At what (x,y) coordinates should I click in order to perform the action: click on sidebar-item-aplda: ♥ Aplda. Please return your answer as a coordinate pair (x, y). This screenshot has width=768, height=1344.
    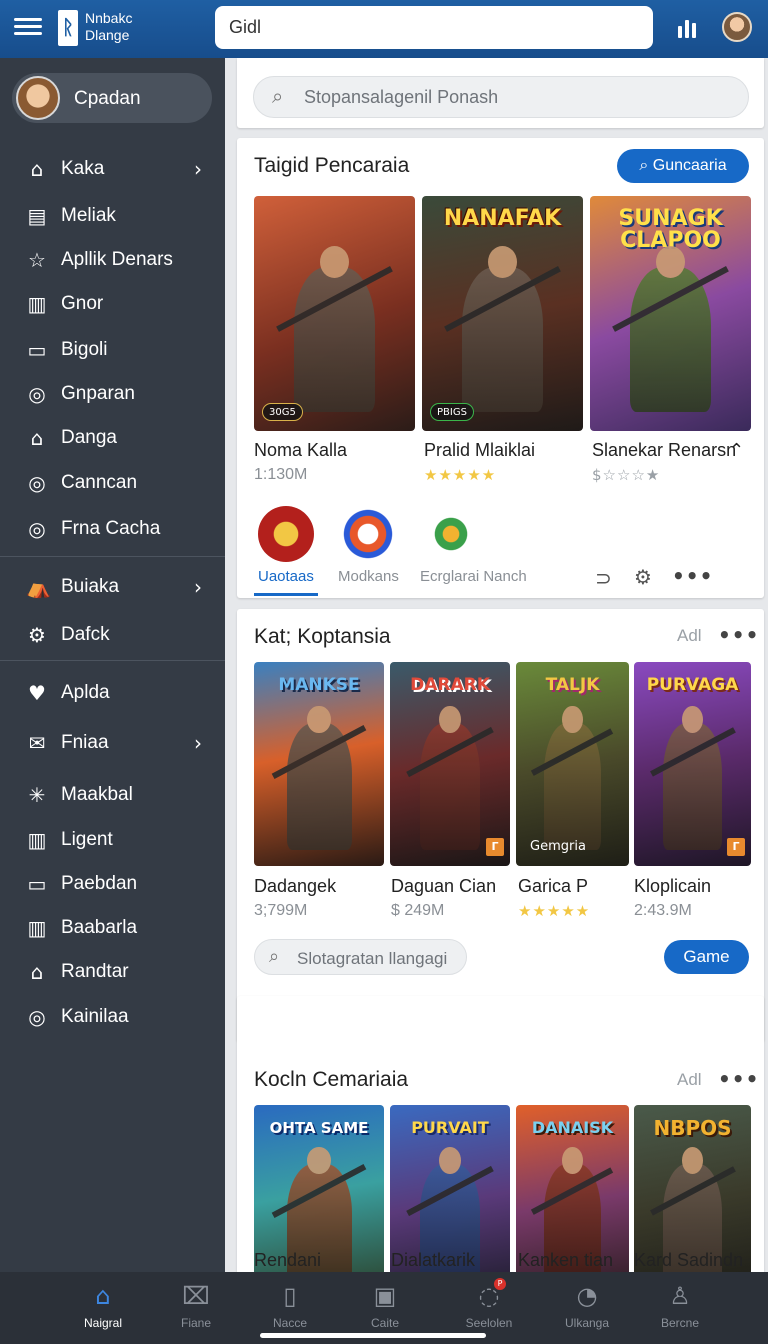
    Looking at the image, I should click on (112, 693).